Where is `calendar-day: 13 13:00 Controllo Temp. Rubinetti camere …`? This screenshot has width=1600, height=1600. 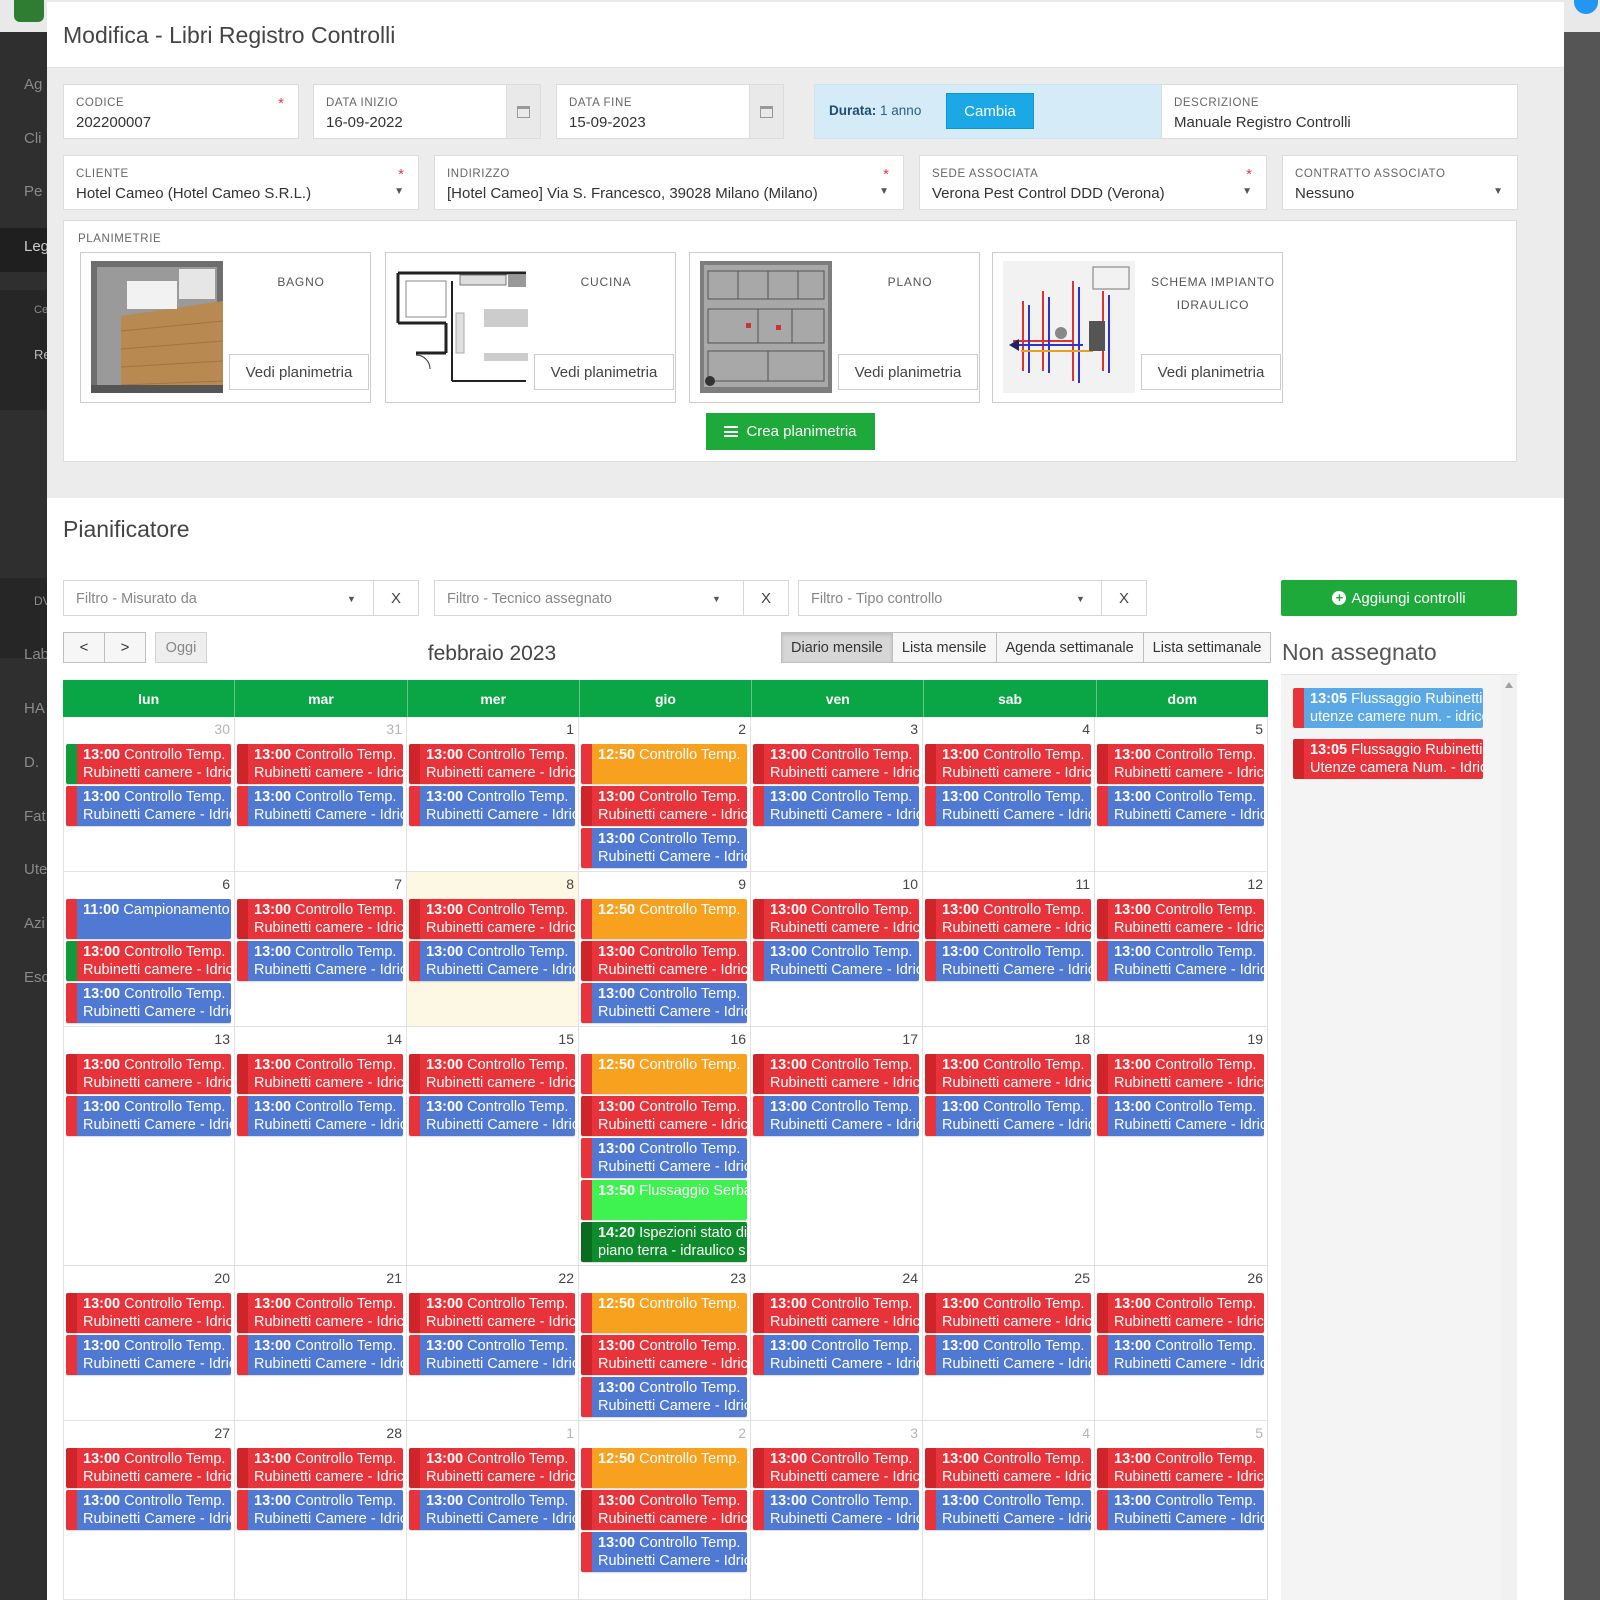 calendar-day: 13 13:00 Controllo Temp. Rubinetti camere … is located at coordinates (149, 1146).